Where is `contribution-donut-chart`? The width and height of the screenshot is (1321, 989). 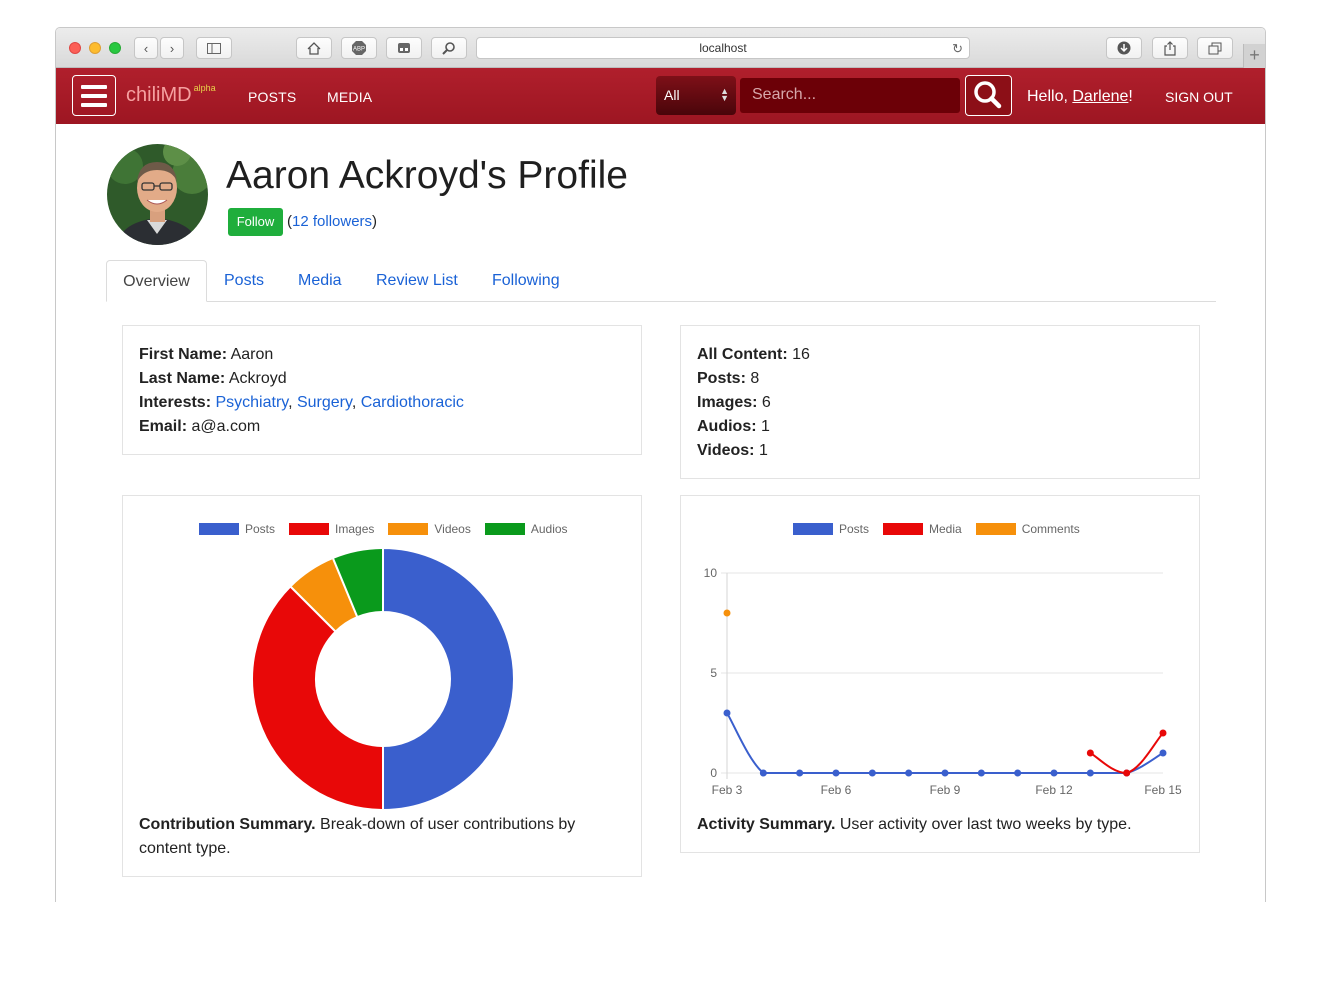 contribution-donut-chart is located at coordinates (383, 679).